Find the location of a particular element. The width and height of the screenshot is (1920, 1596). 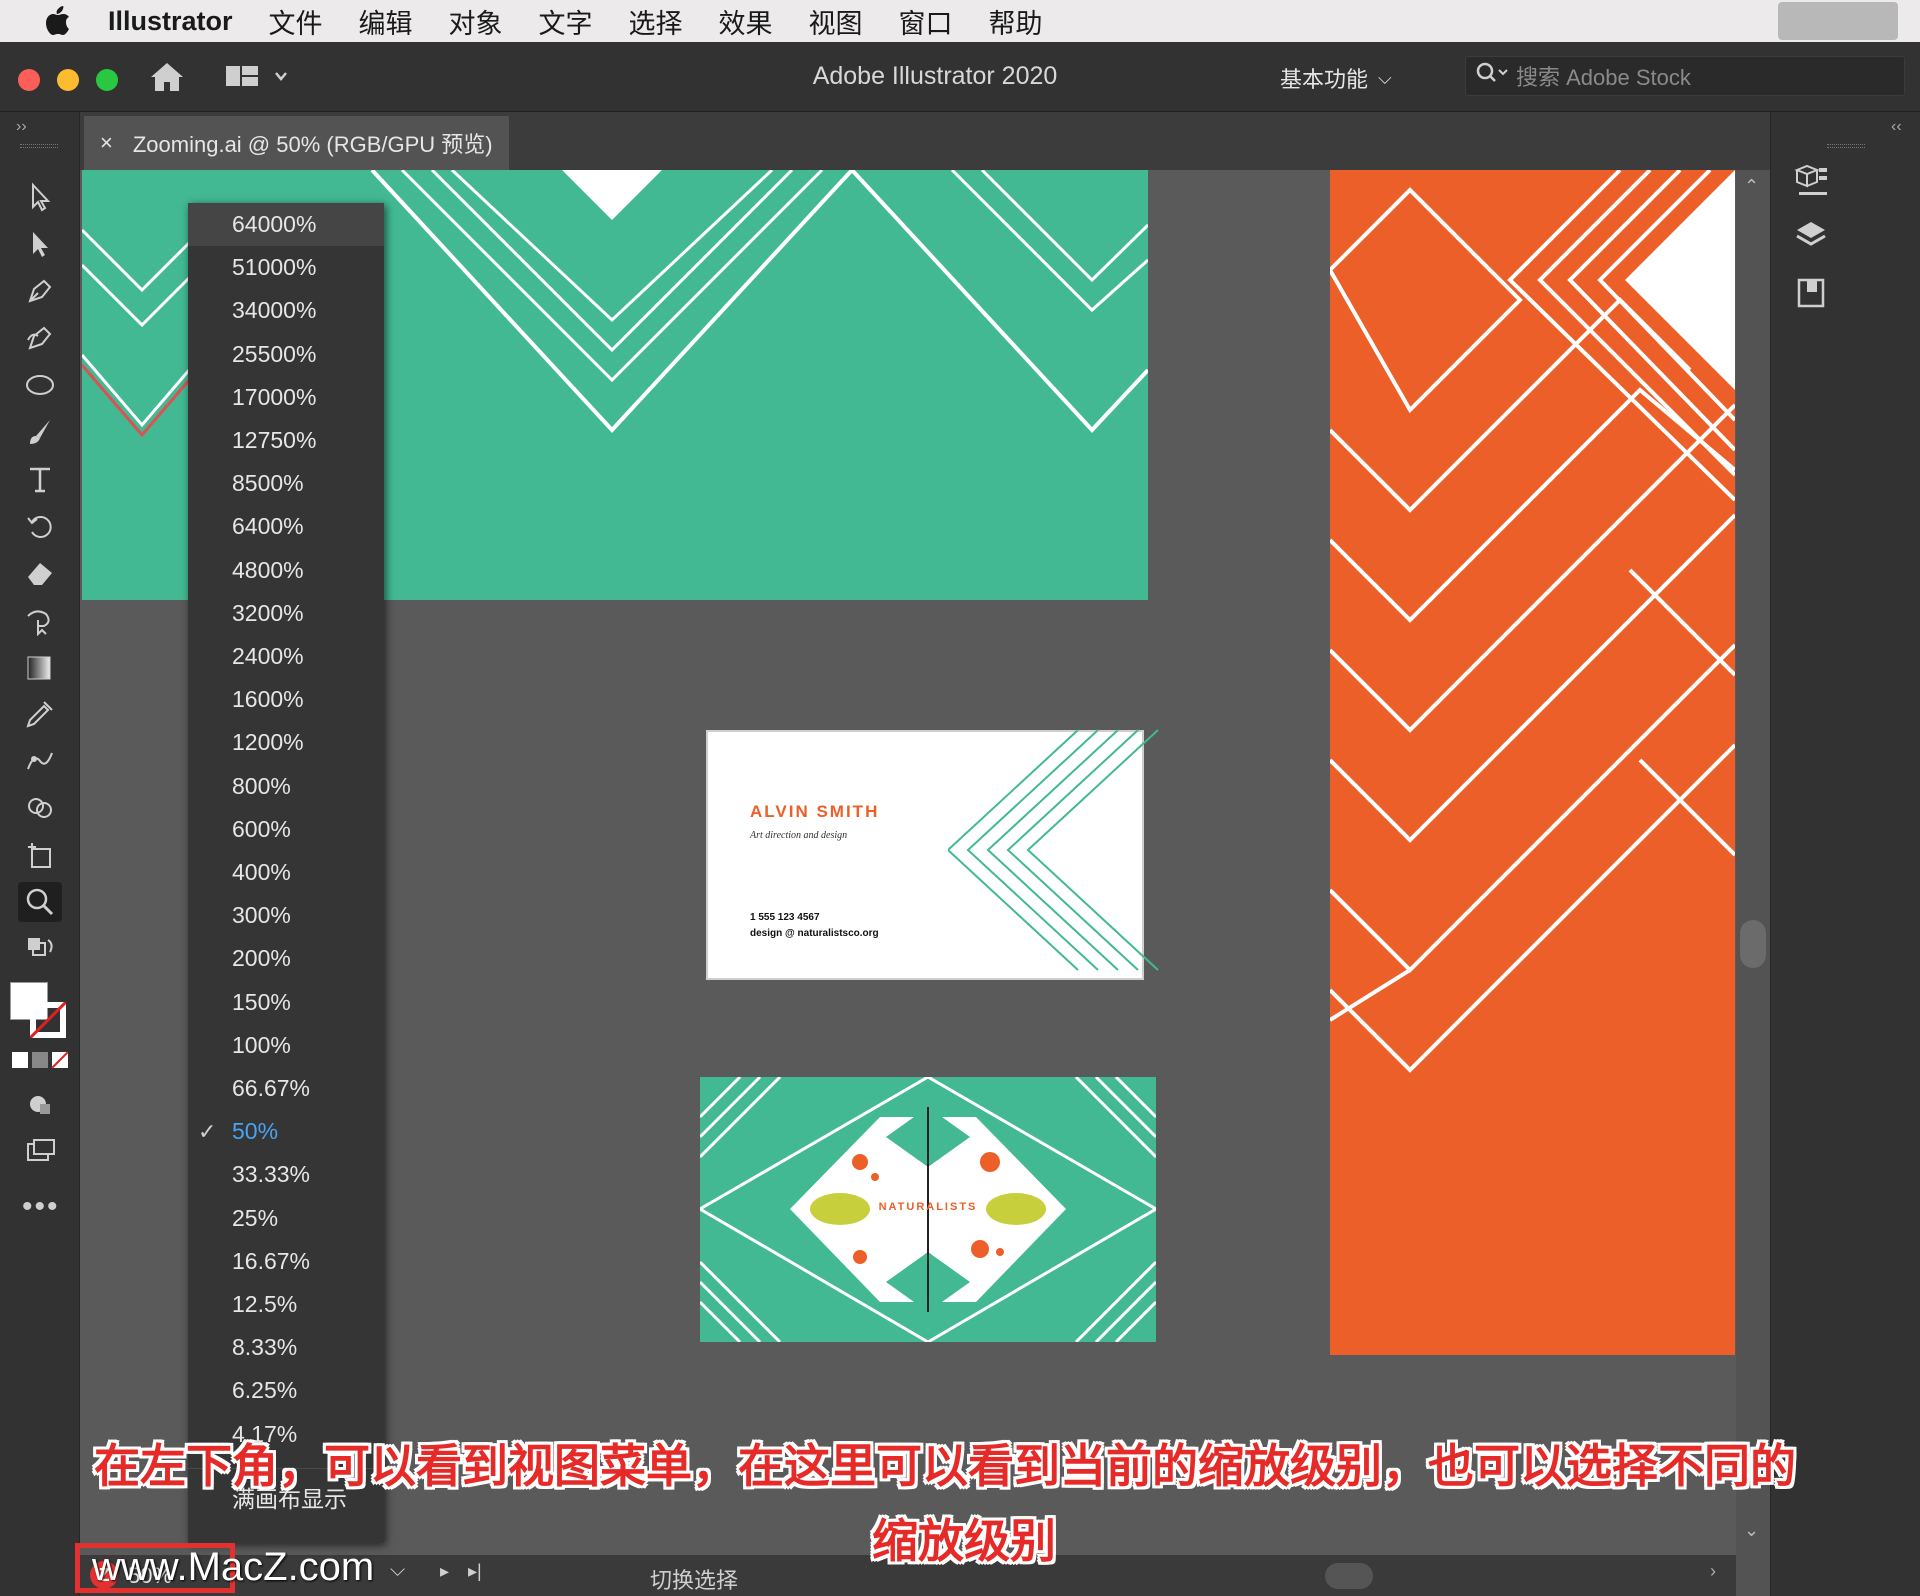

type-tool-icon is located at coordinates (40, 479).